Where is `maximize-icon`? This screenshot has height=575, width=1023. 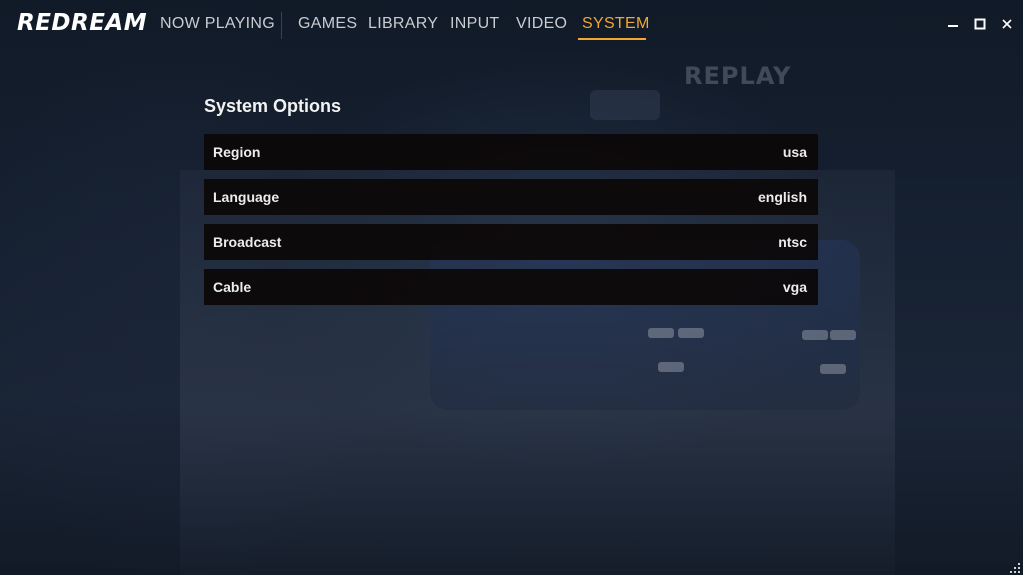 maximize-icon is located at coordinates (980, 24).